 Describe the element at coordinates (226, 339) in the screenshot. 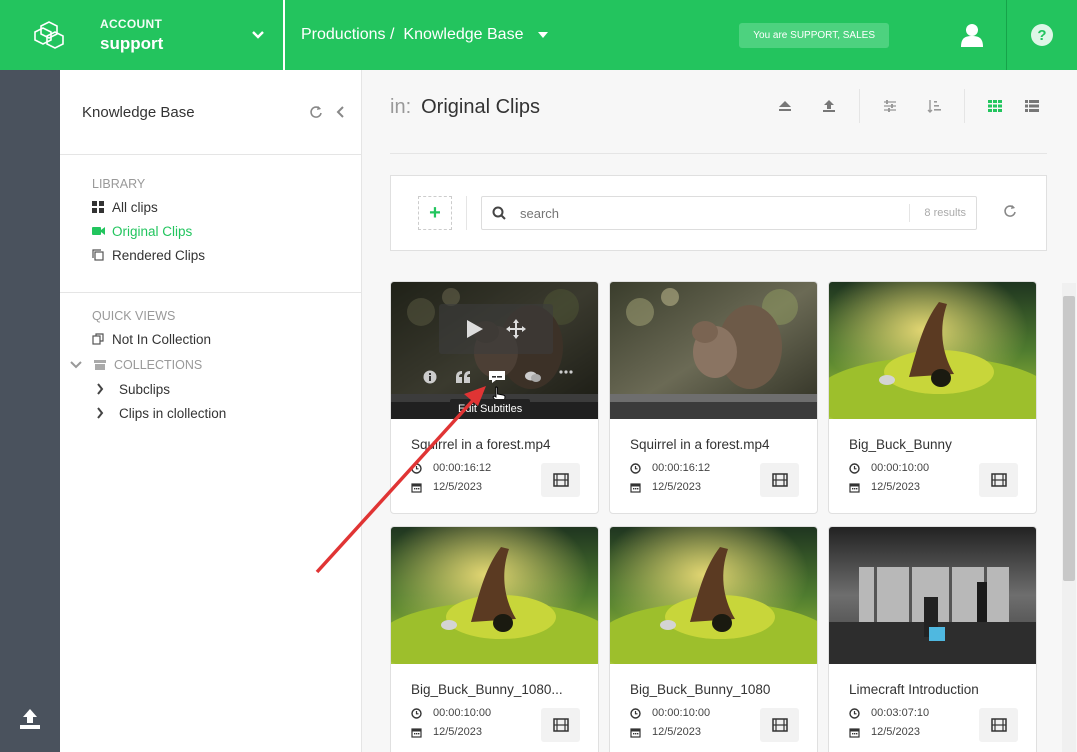

I see `sidebar-item-not-in-collection: Not In Collection` at that location.